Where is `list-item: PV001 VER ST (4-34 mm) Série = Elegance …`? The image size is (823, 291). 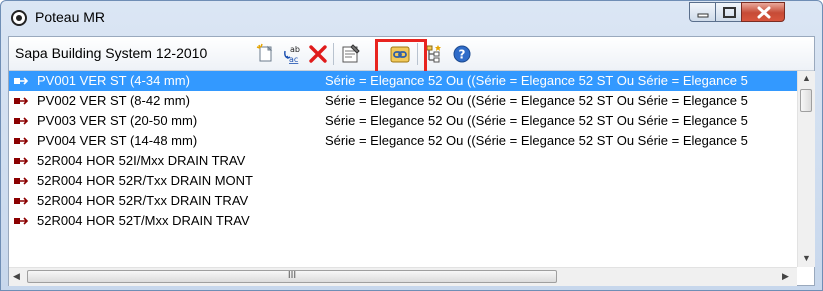
list-item: PV001 VER ST (4-34 mm) Série = Elegance … is located at coordinates (403, 81).